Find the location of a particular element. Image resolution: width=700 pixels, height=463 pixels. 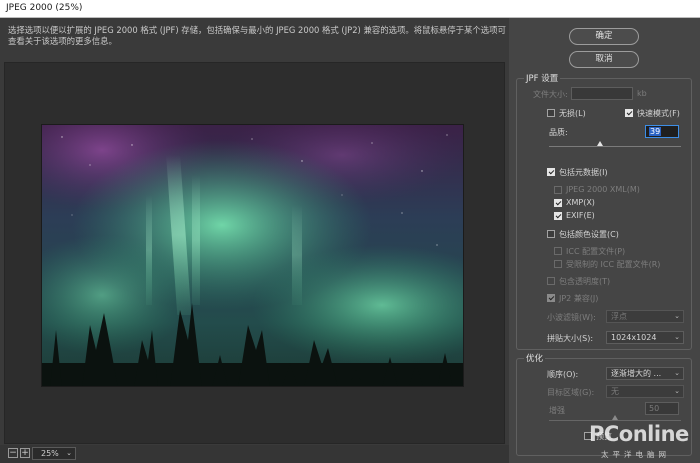

enhance-input: 50 is located at coordinates (662, 408).